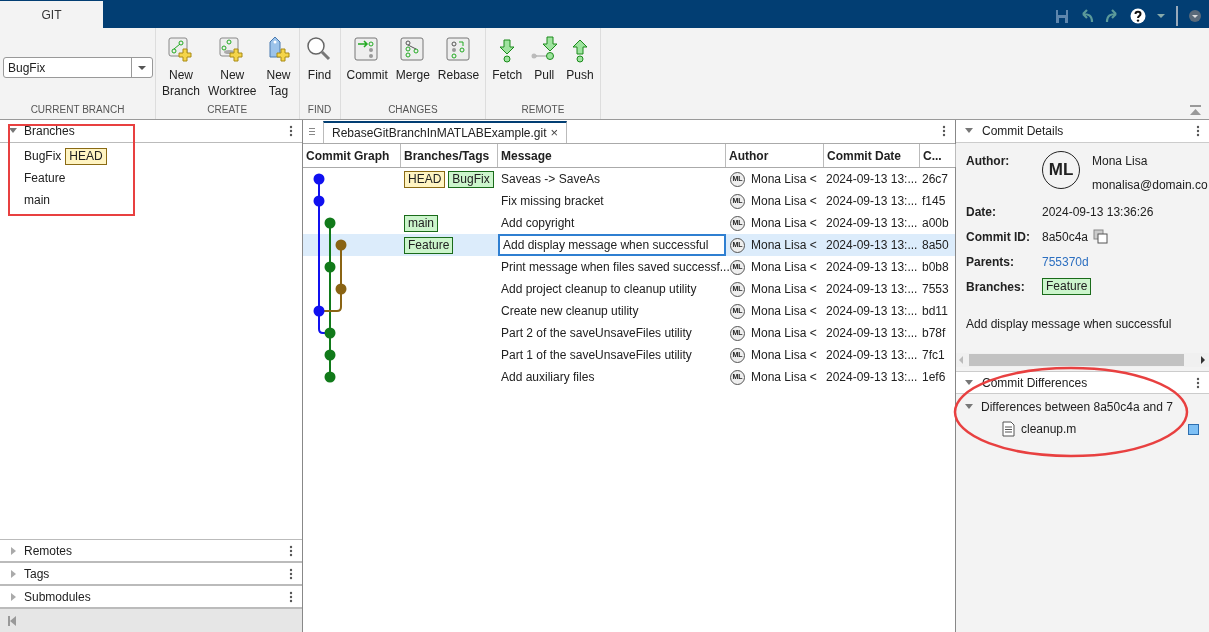  Describe the element at coordinates (412, 50) in the screenshot. I see `merge-icon` at that location.